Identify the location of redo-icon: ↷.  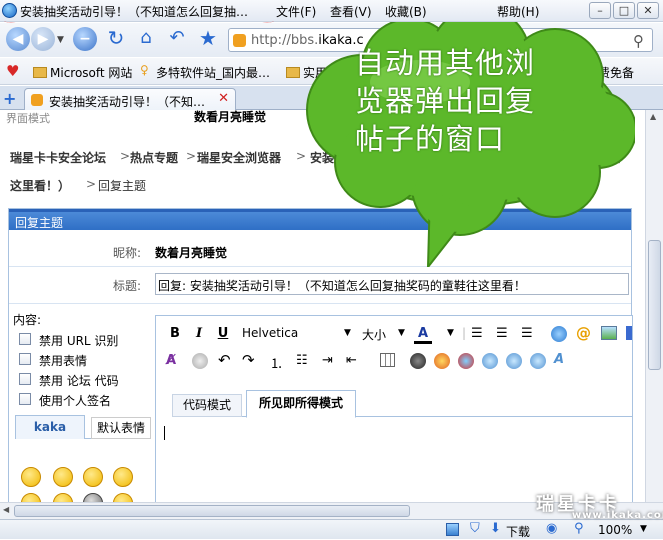
(248, 360).